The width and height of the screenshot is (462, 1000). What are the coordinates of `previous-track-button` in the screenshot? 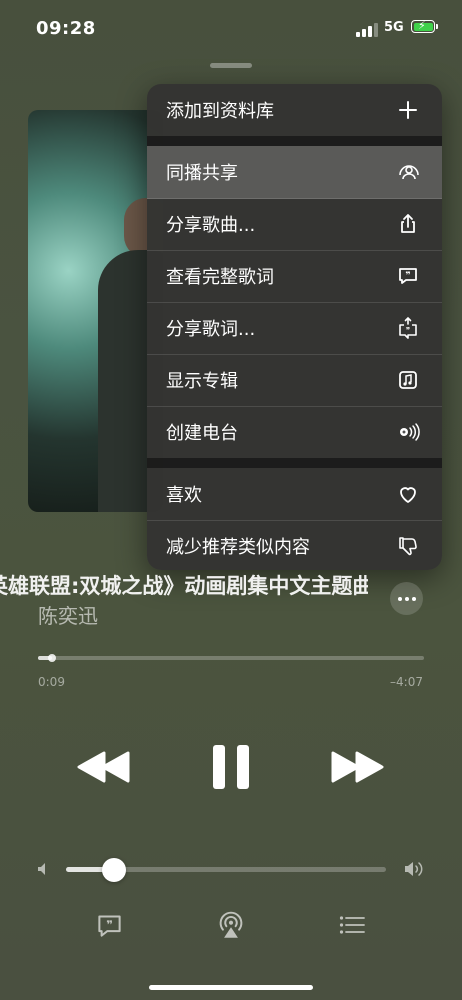 It's located at (104, 767).